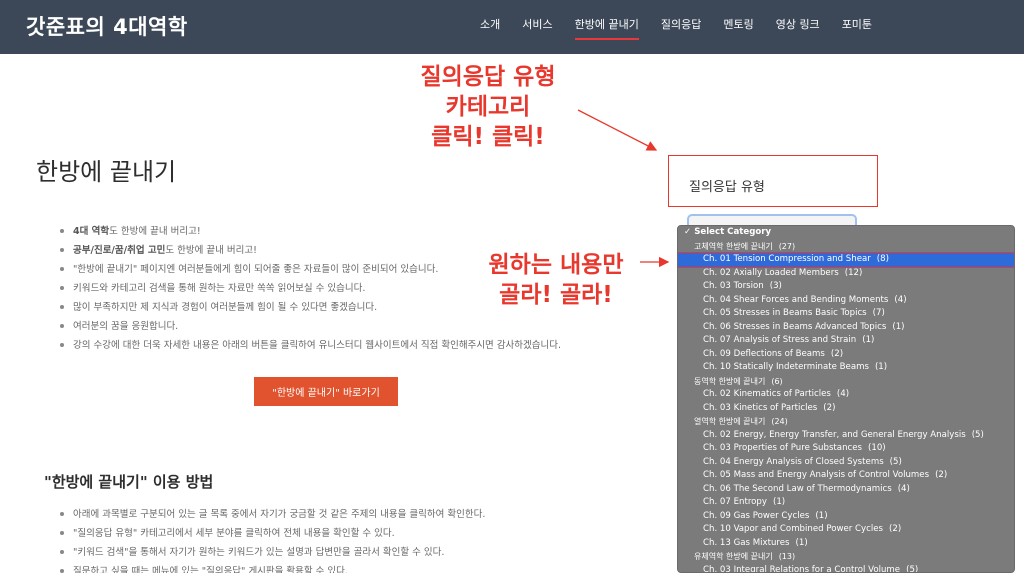  What do you see at coordinates (878, 313) in the screenshot?
I see `option-count: (7)` at bounding box center [878, 313].